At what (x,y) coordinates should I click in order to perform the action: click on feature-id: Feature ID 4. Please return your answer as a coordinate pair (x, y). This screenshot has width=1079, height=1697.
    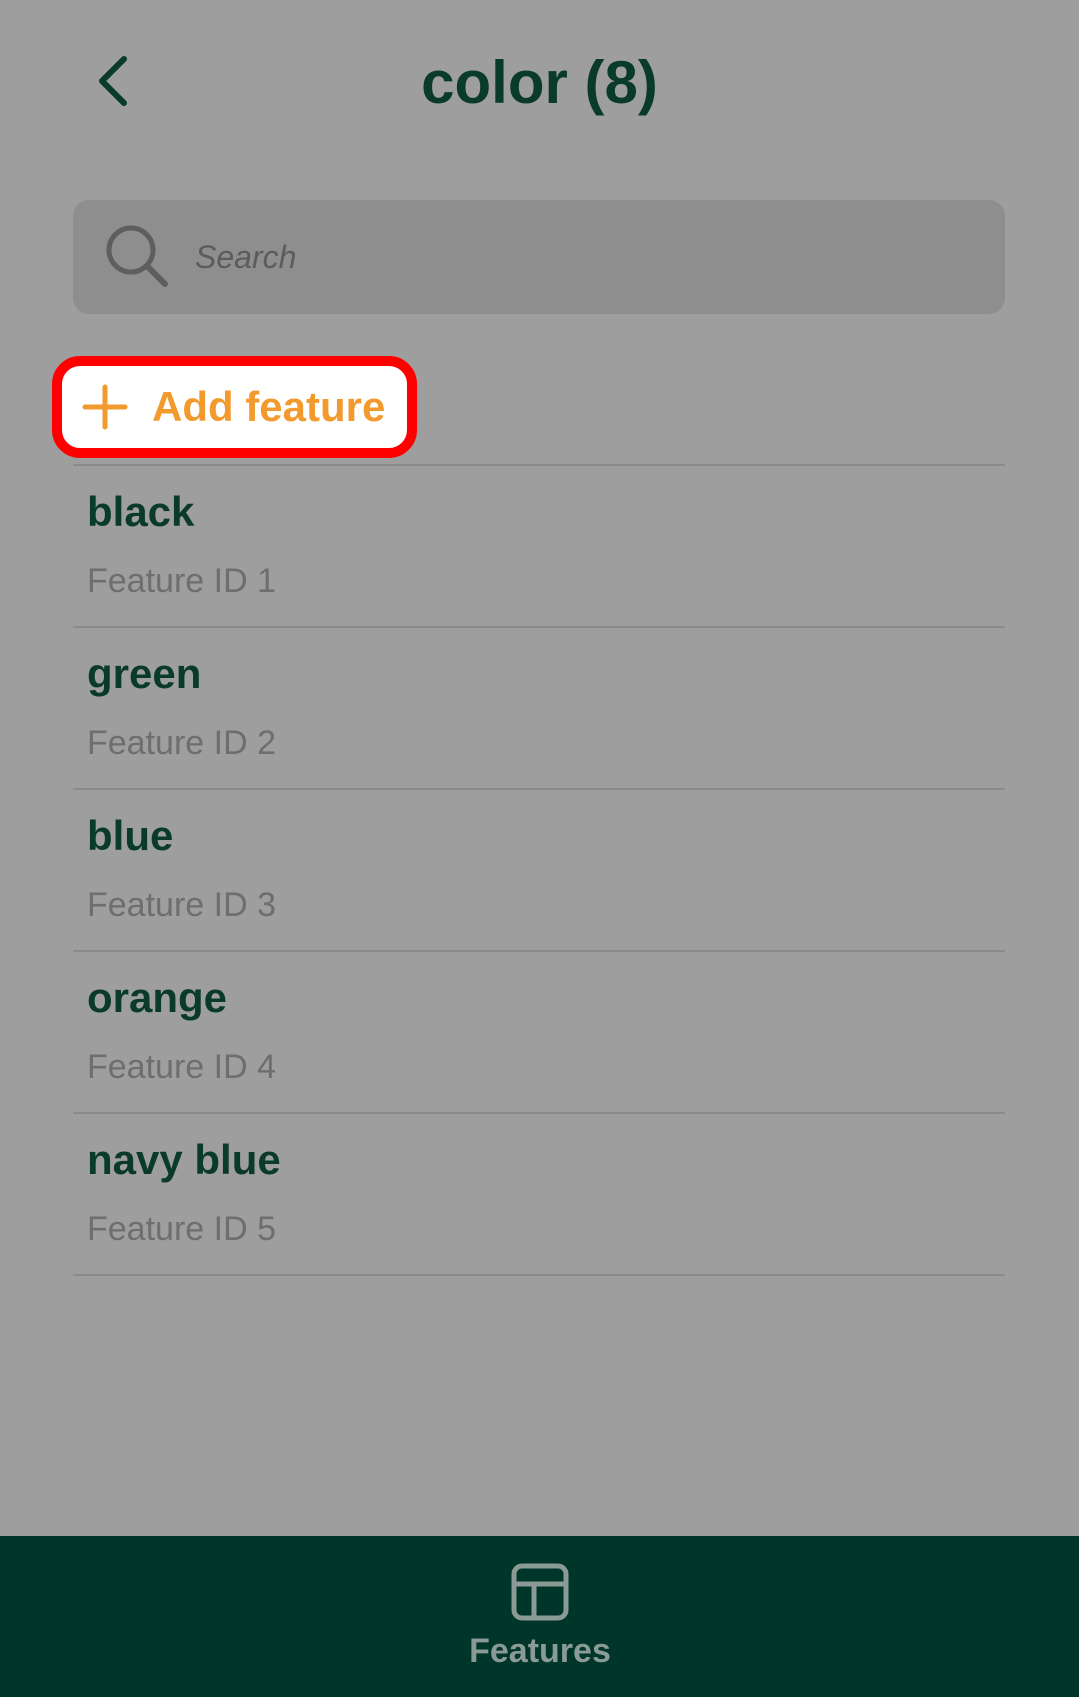
    Looking at the image, I should click on (181, 1067).